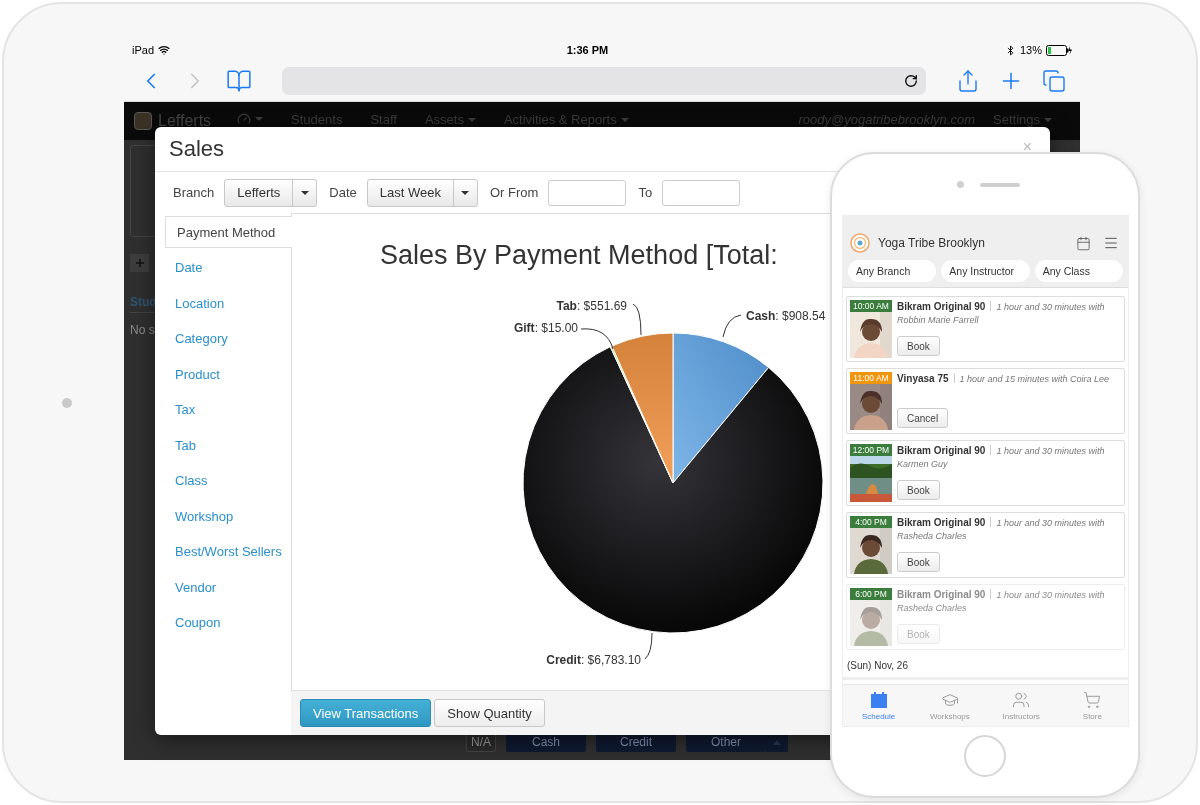 The width and height of the screenshot is (1200, 805). I want to click on empty-message: No s, so click(142, 330).